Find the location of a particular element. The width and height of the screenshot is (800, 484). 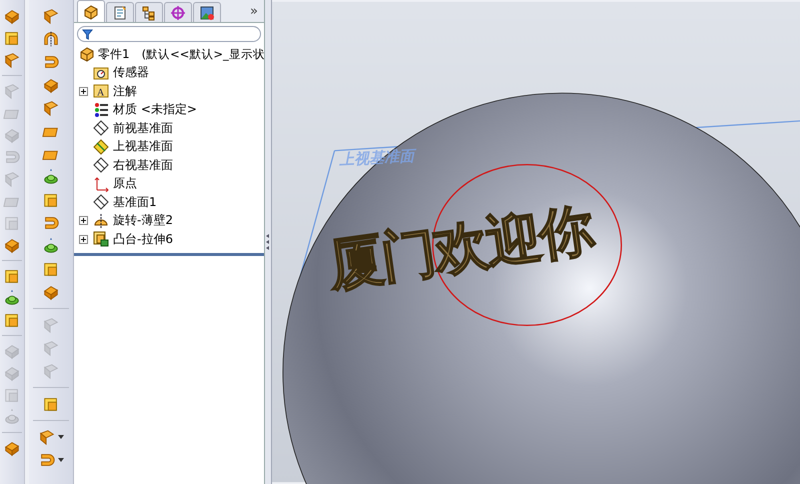

picture-icon is located at coordinates (207, 12).